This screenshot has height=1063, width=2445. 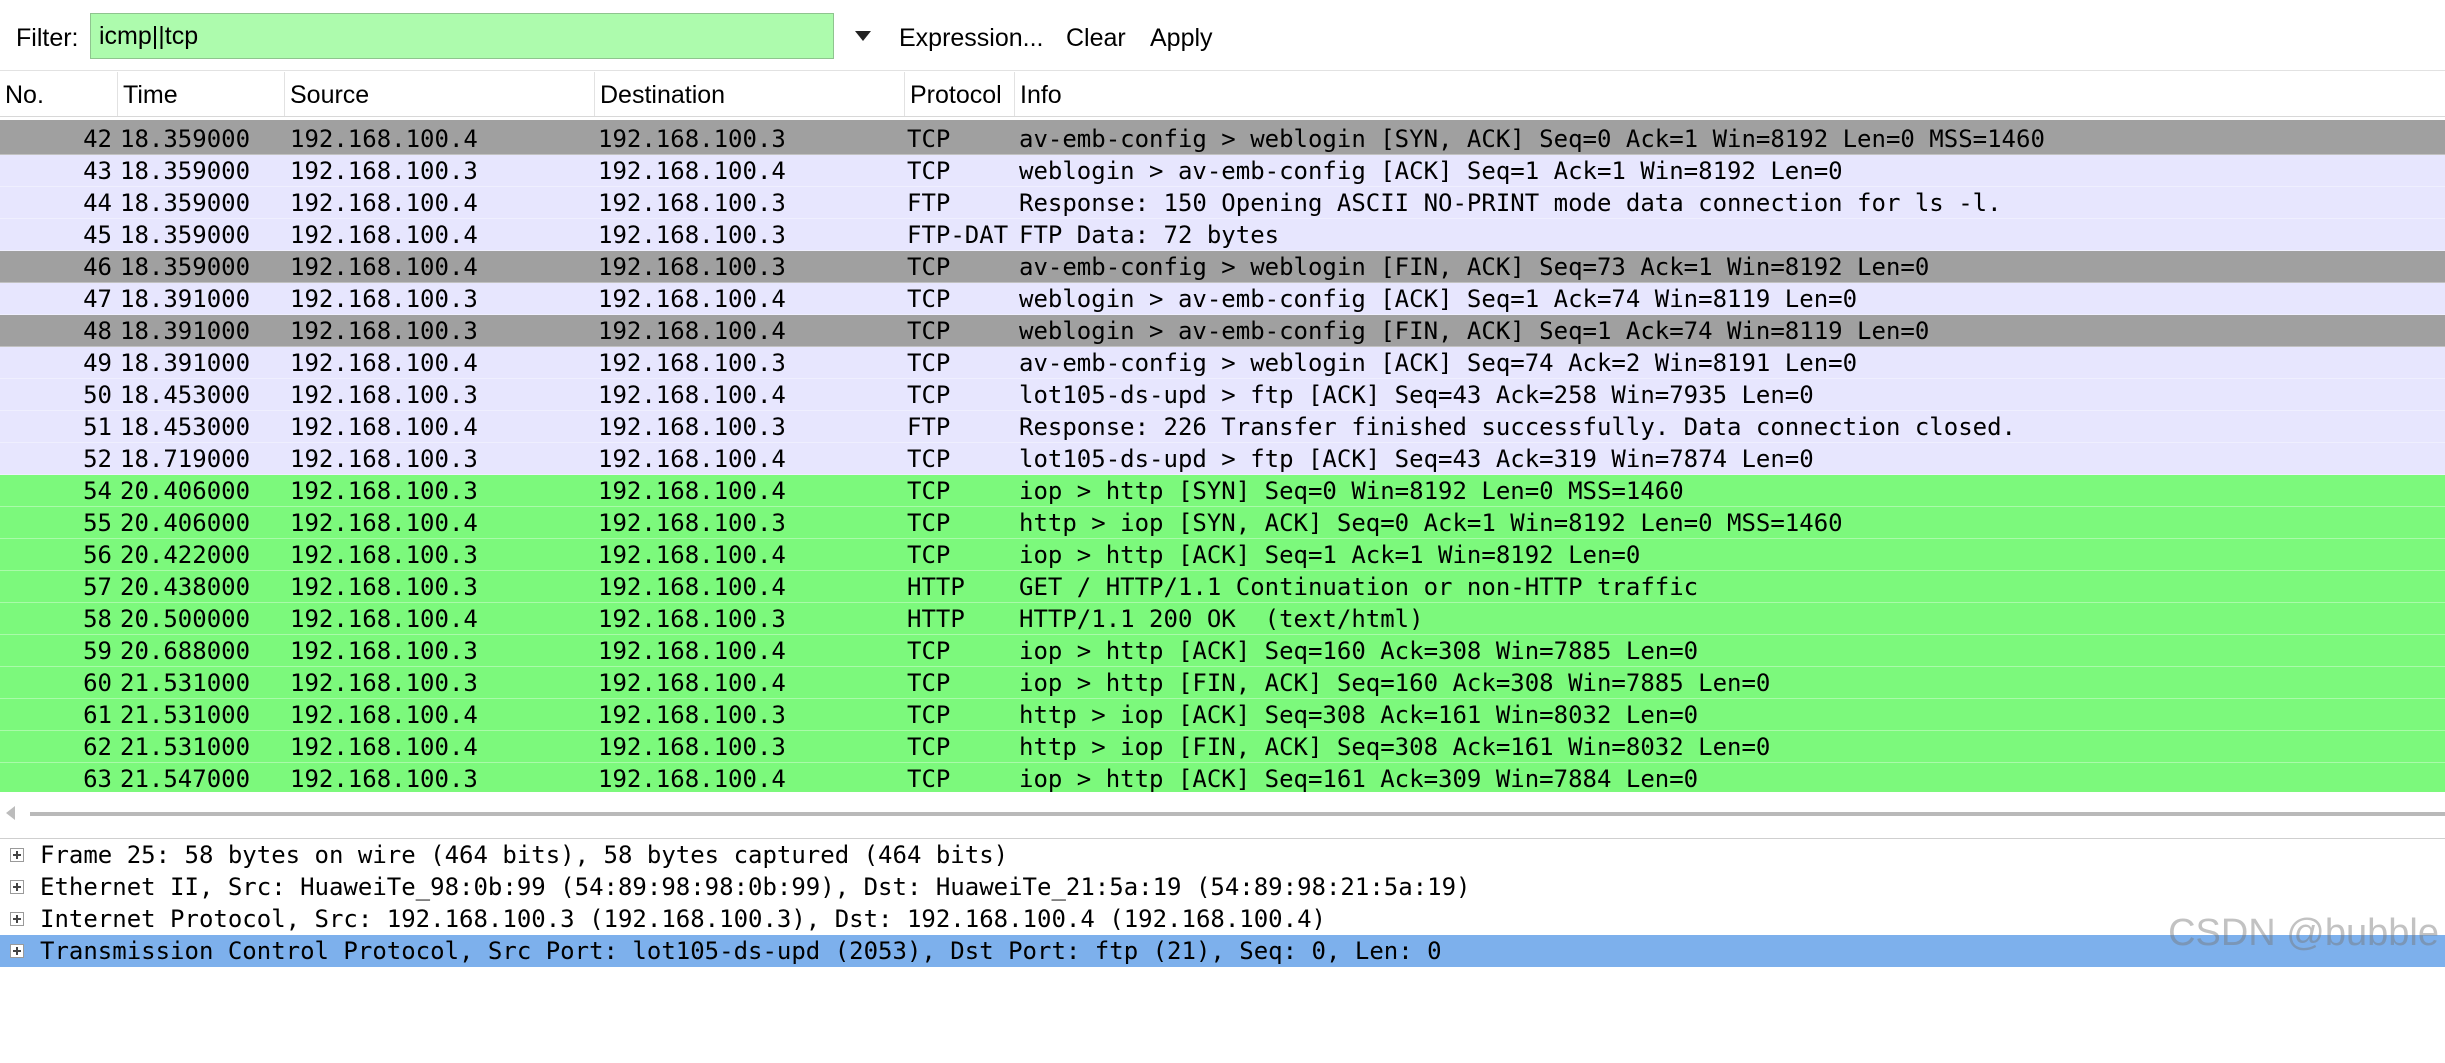 What do you see at coordinates (185, 331) in the screenshot?
I see `packet-time: 18.391000` at bounding box center [185, 331].